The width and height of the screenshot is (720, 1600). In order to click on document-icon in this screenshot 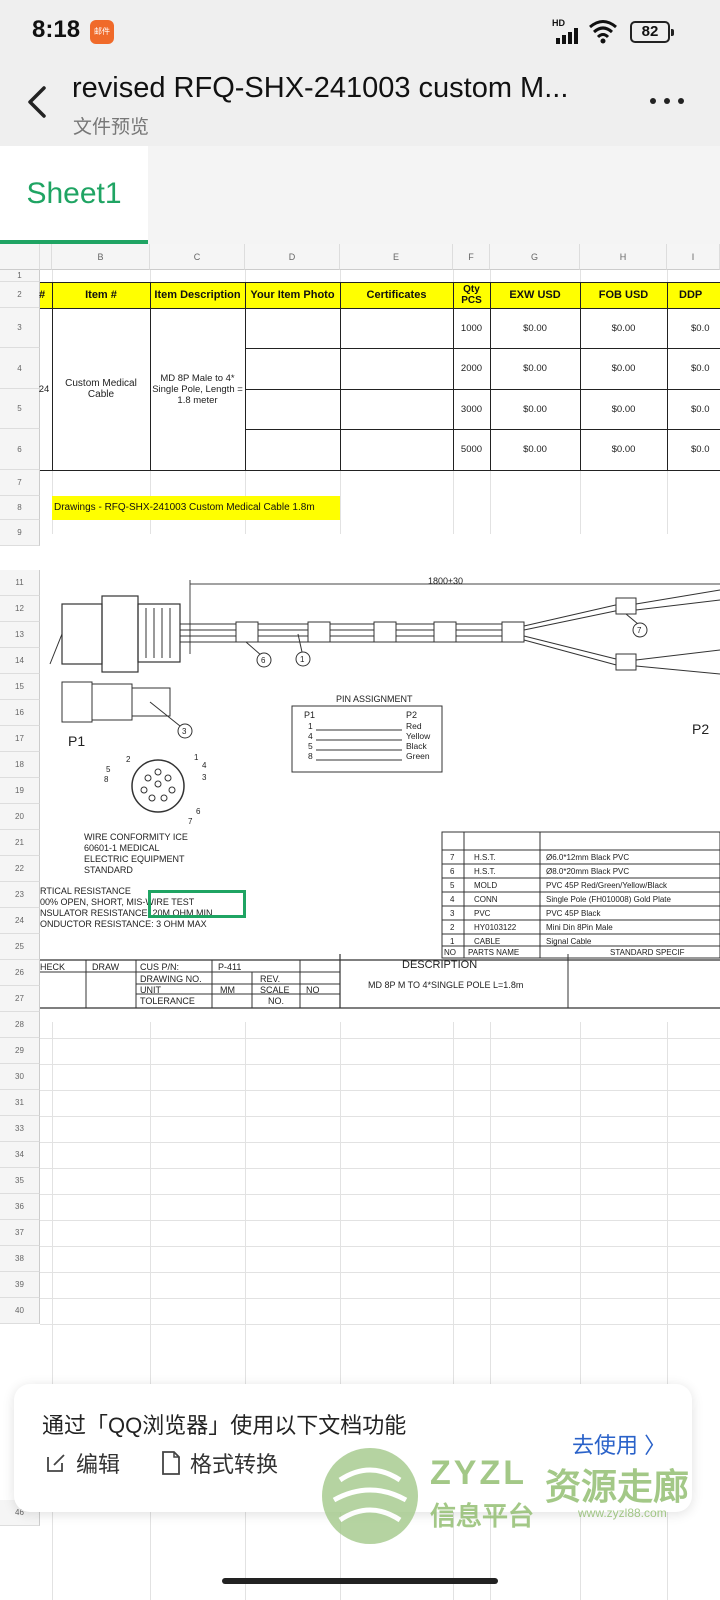, I will do `click(171, 1463)`.